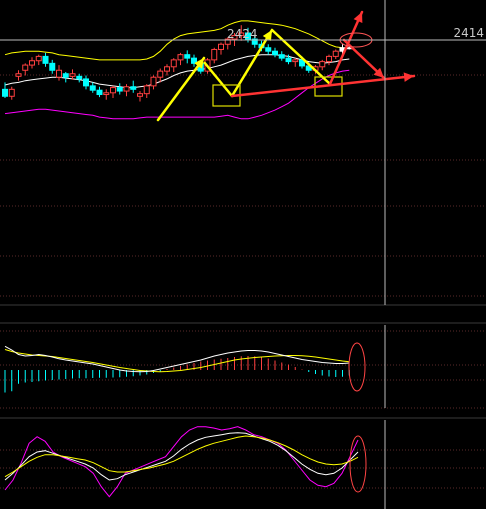 This screenshot has height=509, width=486. What do you see at coordinates (357, 367) in the screenshot?
I see `macd-ring` at bounding box center [357, 367].